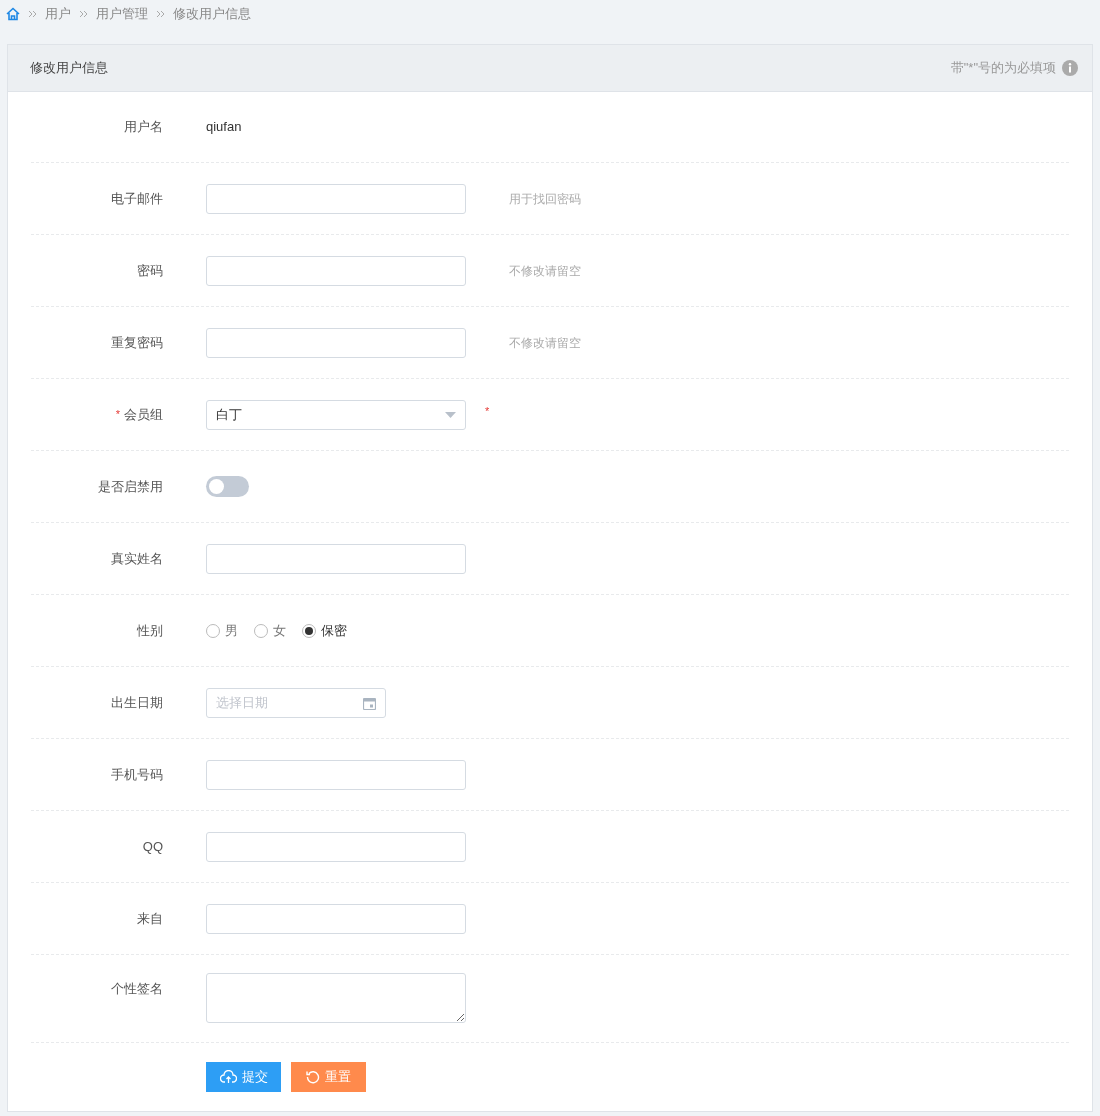 This screenshot has width=1100, height=1116. What do you see at coordinates (58, 14) in the screenshot?
I see `breadcrumb-link: 用户` at bounding box center [58, 14].